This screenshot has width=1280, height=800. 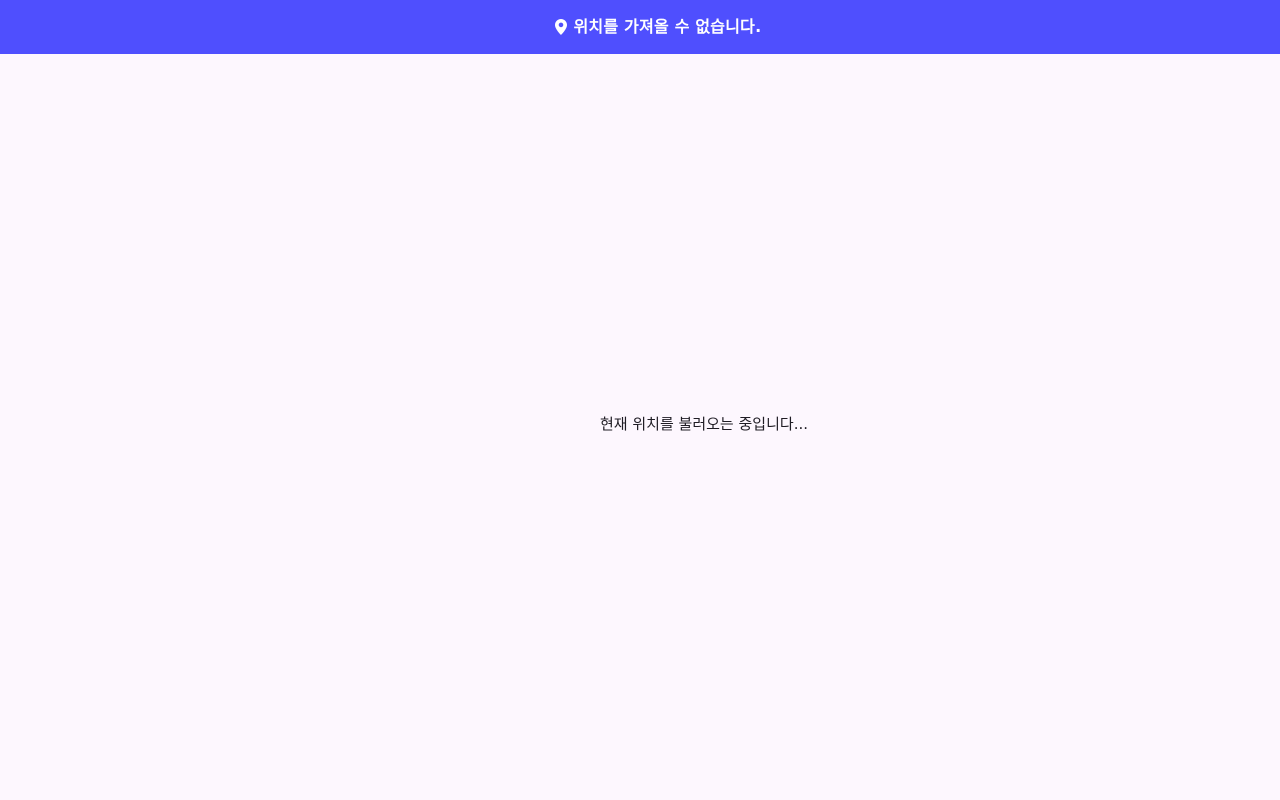 What do you see at coordinates (561, 27) in the screenshot?
I see `location-pin-icon` at bounding box center [561, 27].